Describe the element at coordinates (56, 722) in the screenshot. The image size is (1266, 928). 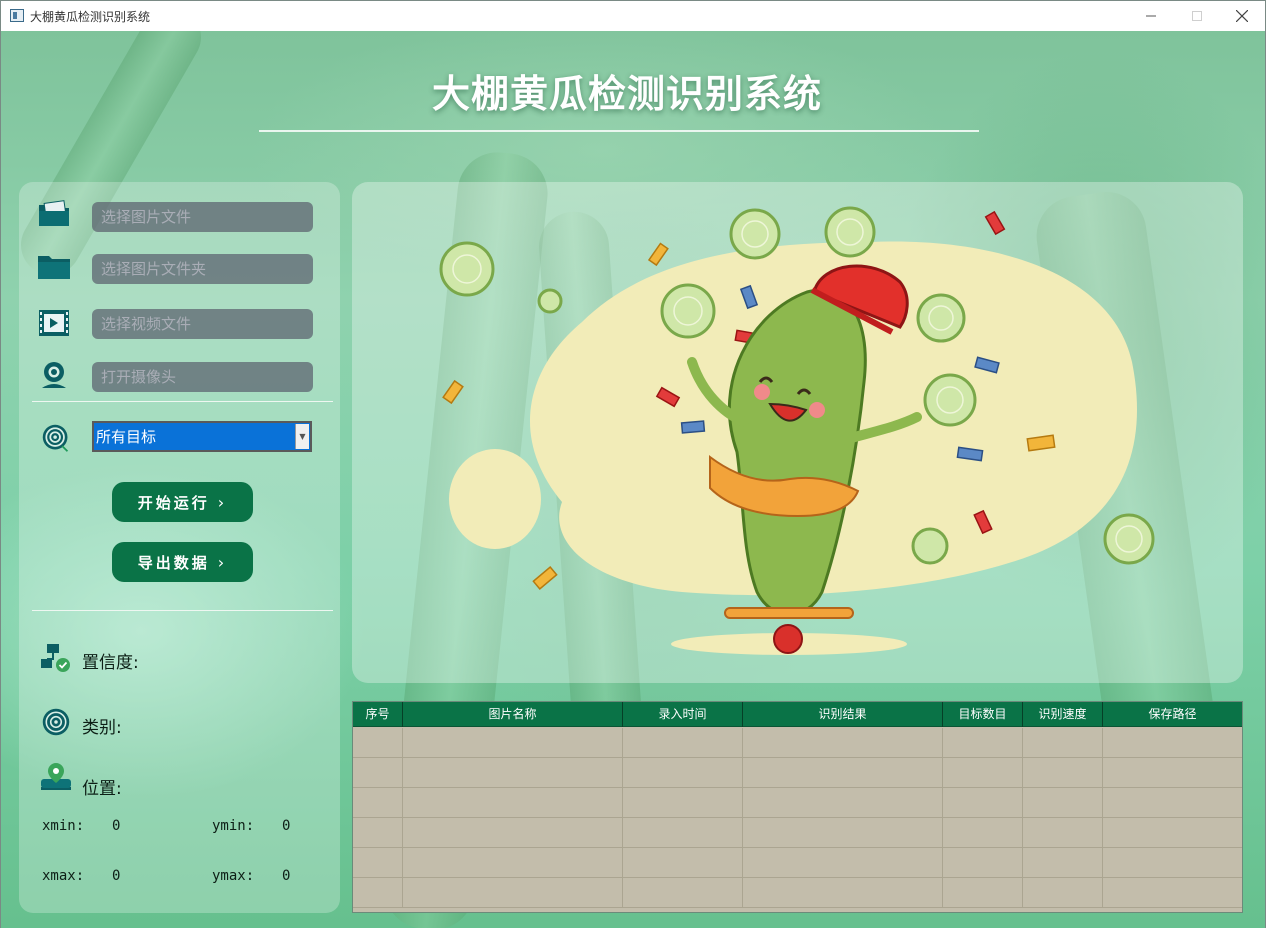
I see `class-icon` at that location.